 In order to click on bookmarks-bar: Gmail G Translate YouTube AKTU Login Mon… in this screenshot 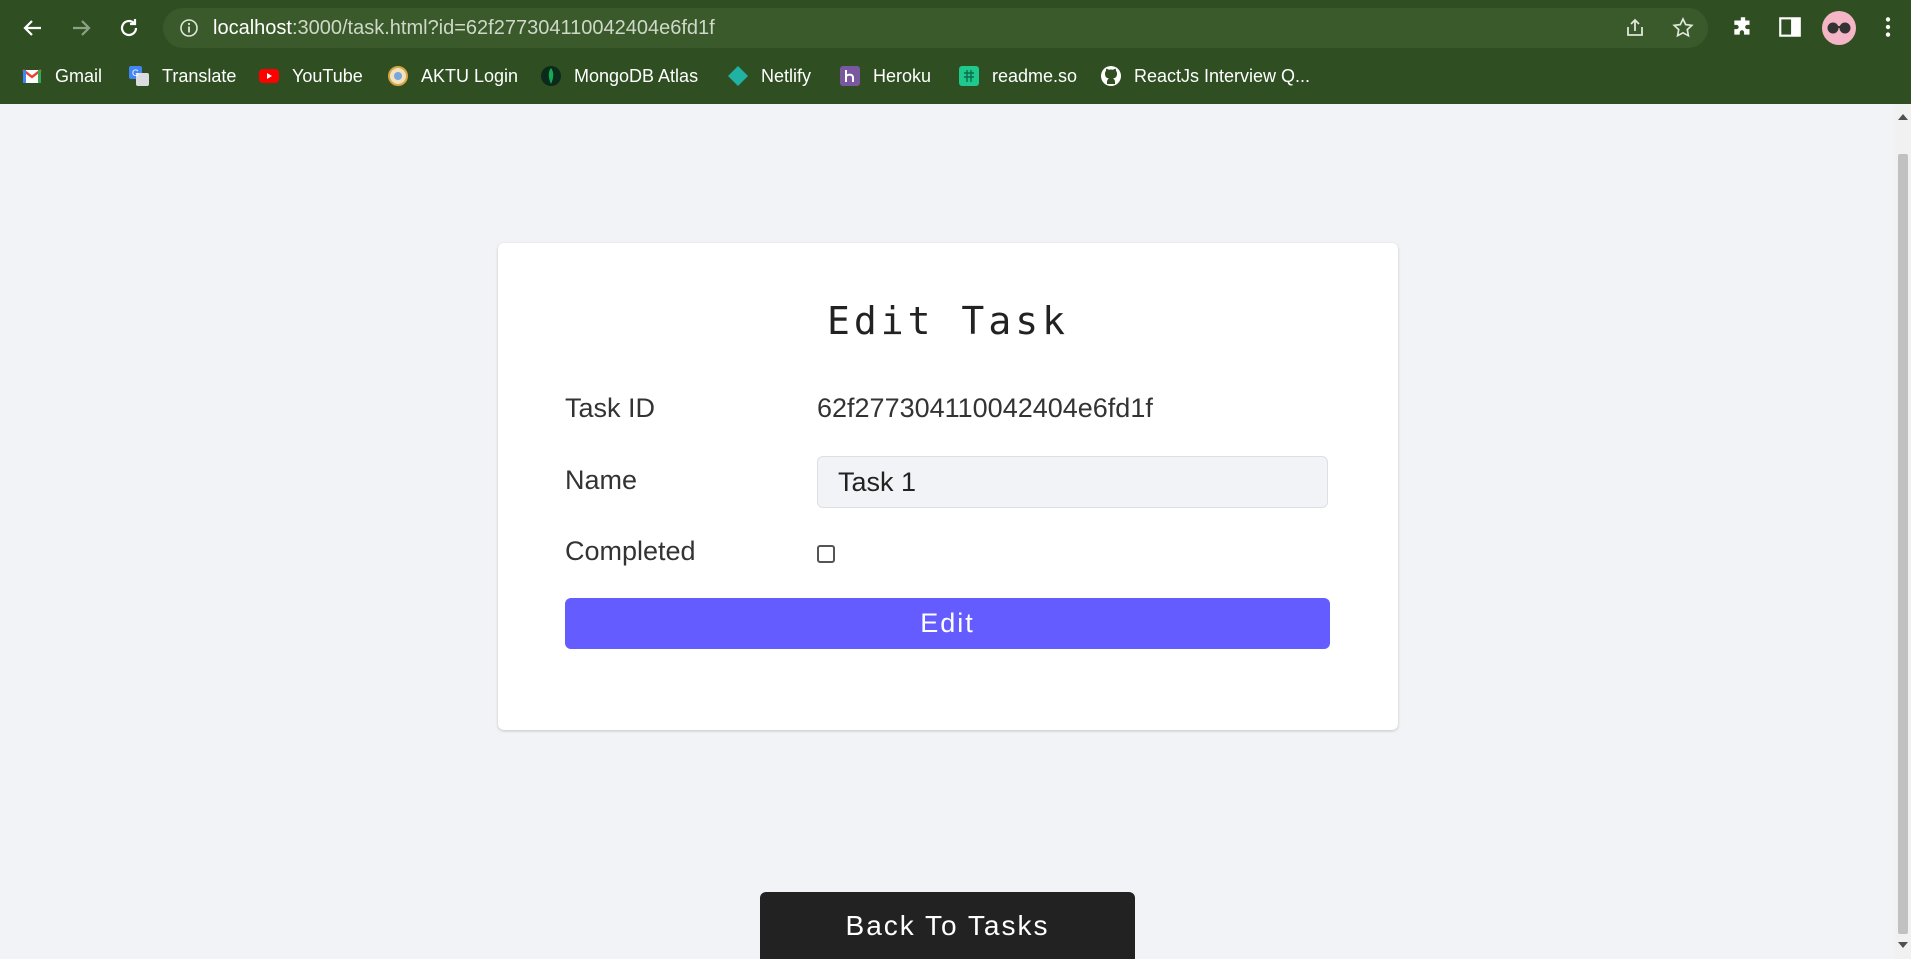, I will do `click(955, 76)`.